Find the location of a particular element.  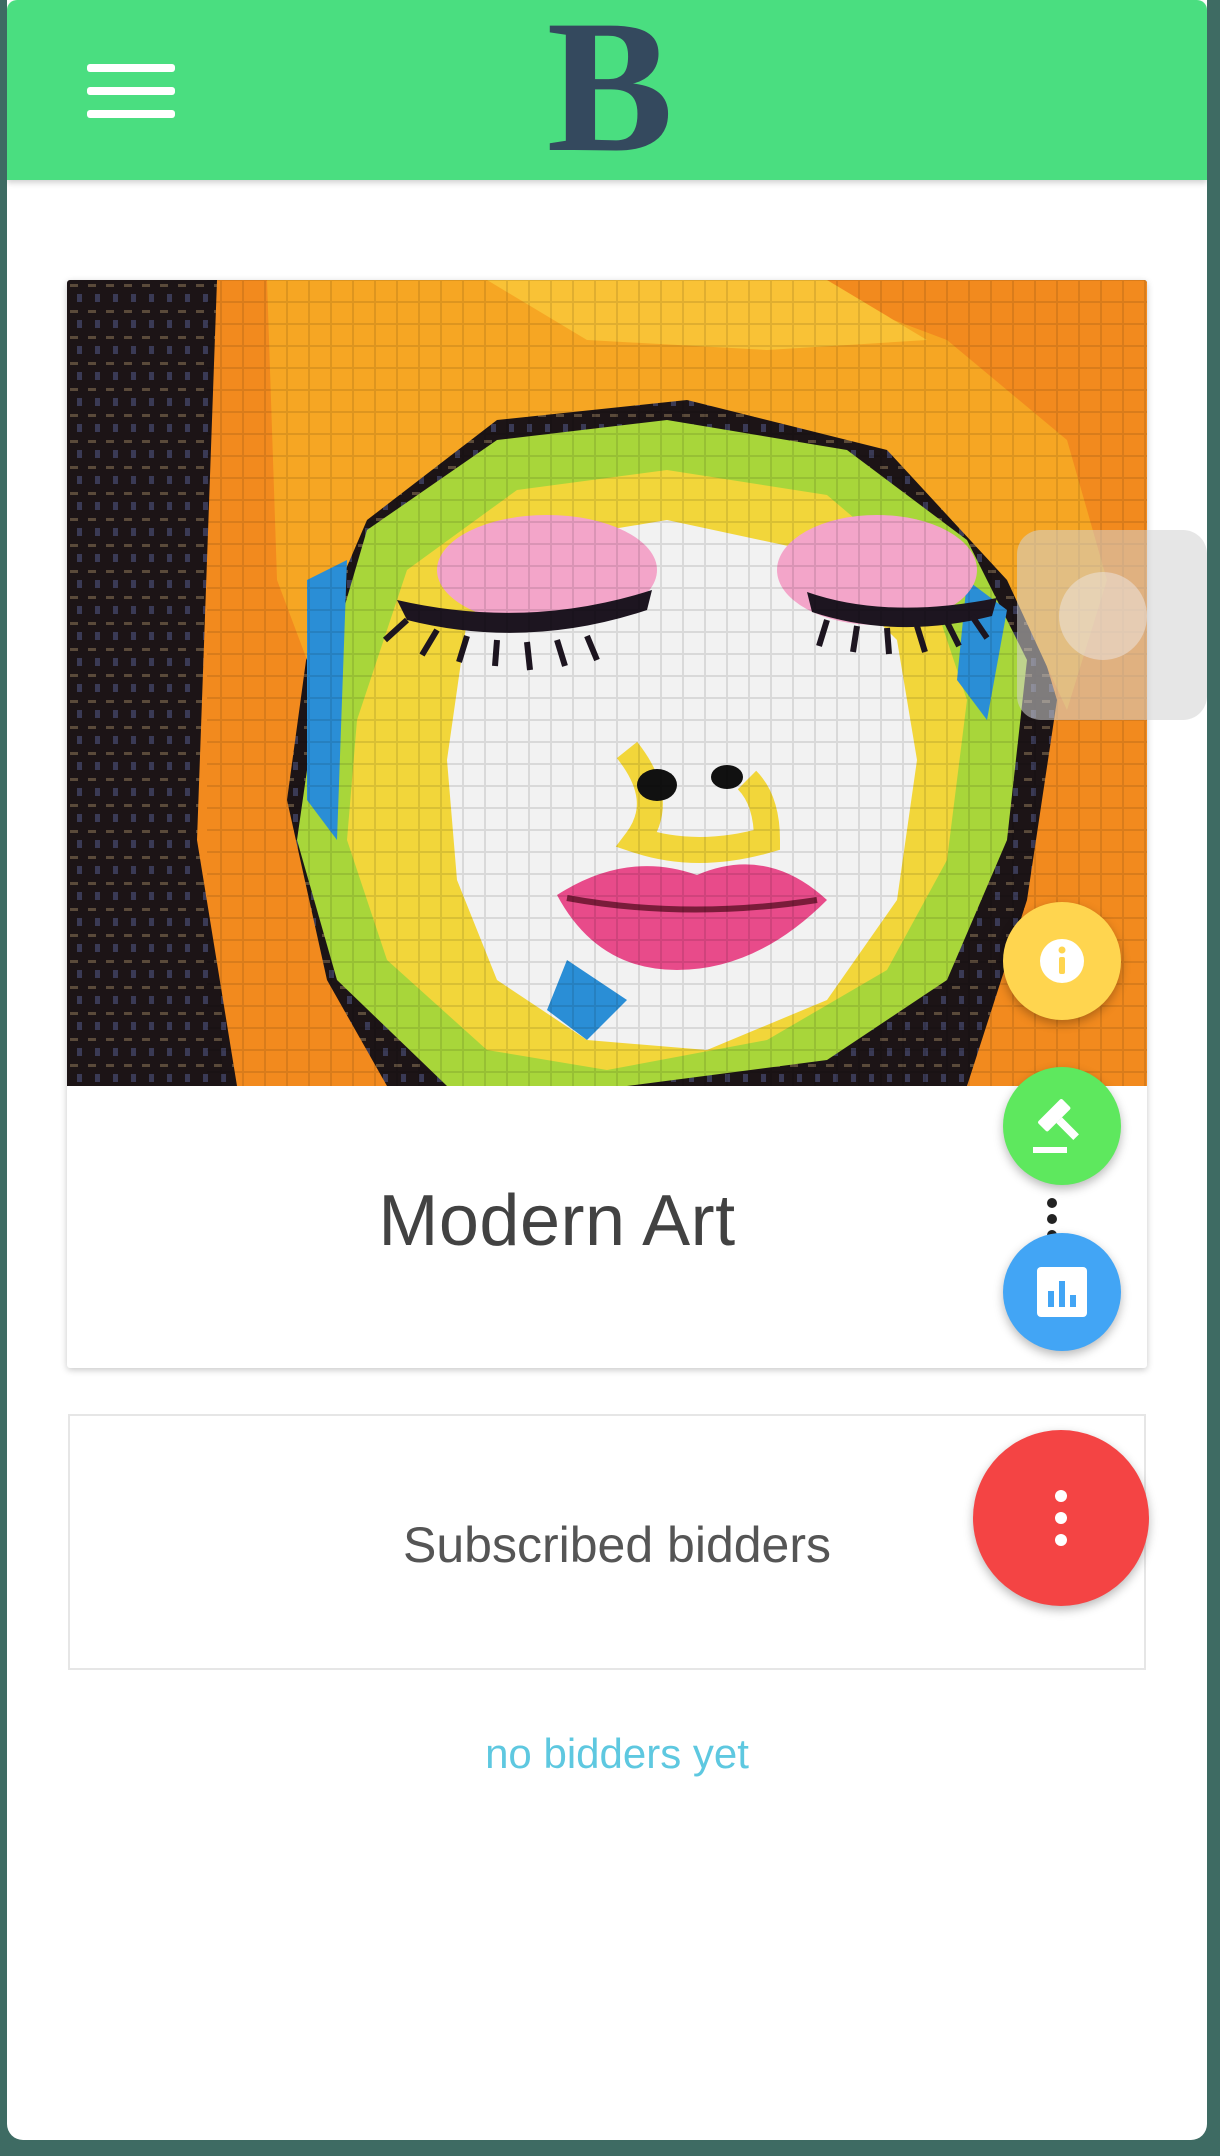

bar-chart-icon is located at coordinates (1062, 1292).